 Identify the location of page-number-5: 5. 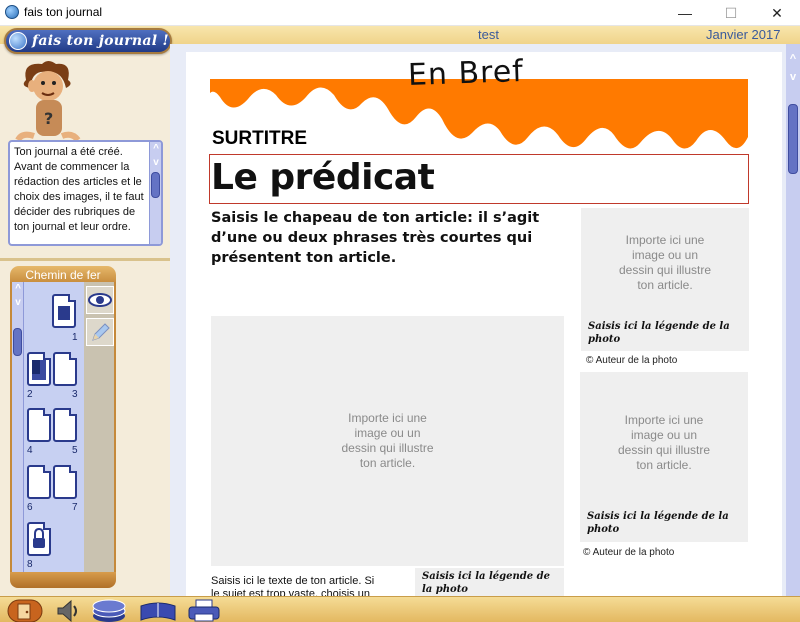
(75, 450).